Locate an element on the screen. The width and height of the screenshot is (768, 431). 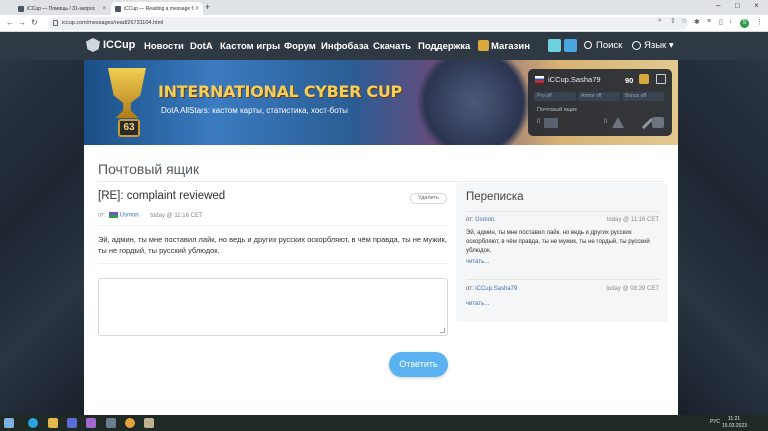
telegram-icon is located at coordinates (33, 423).